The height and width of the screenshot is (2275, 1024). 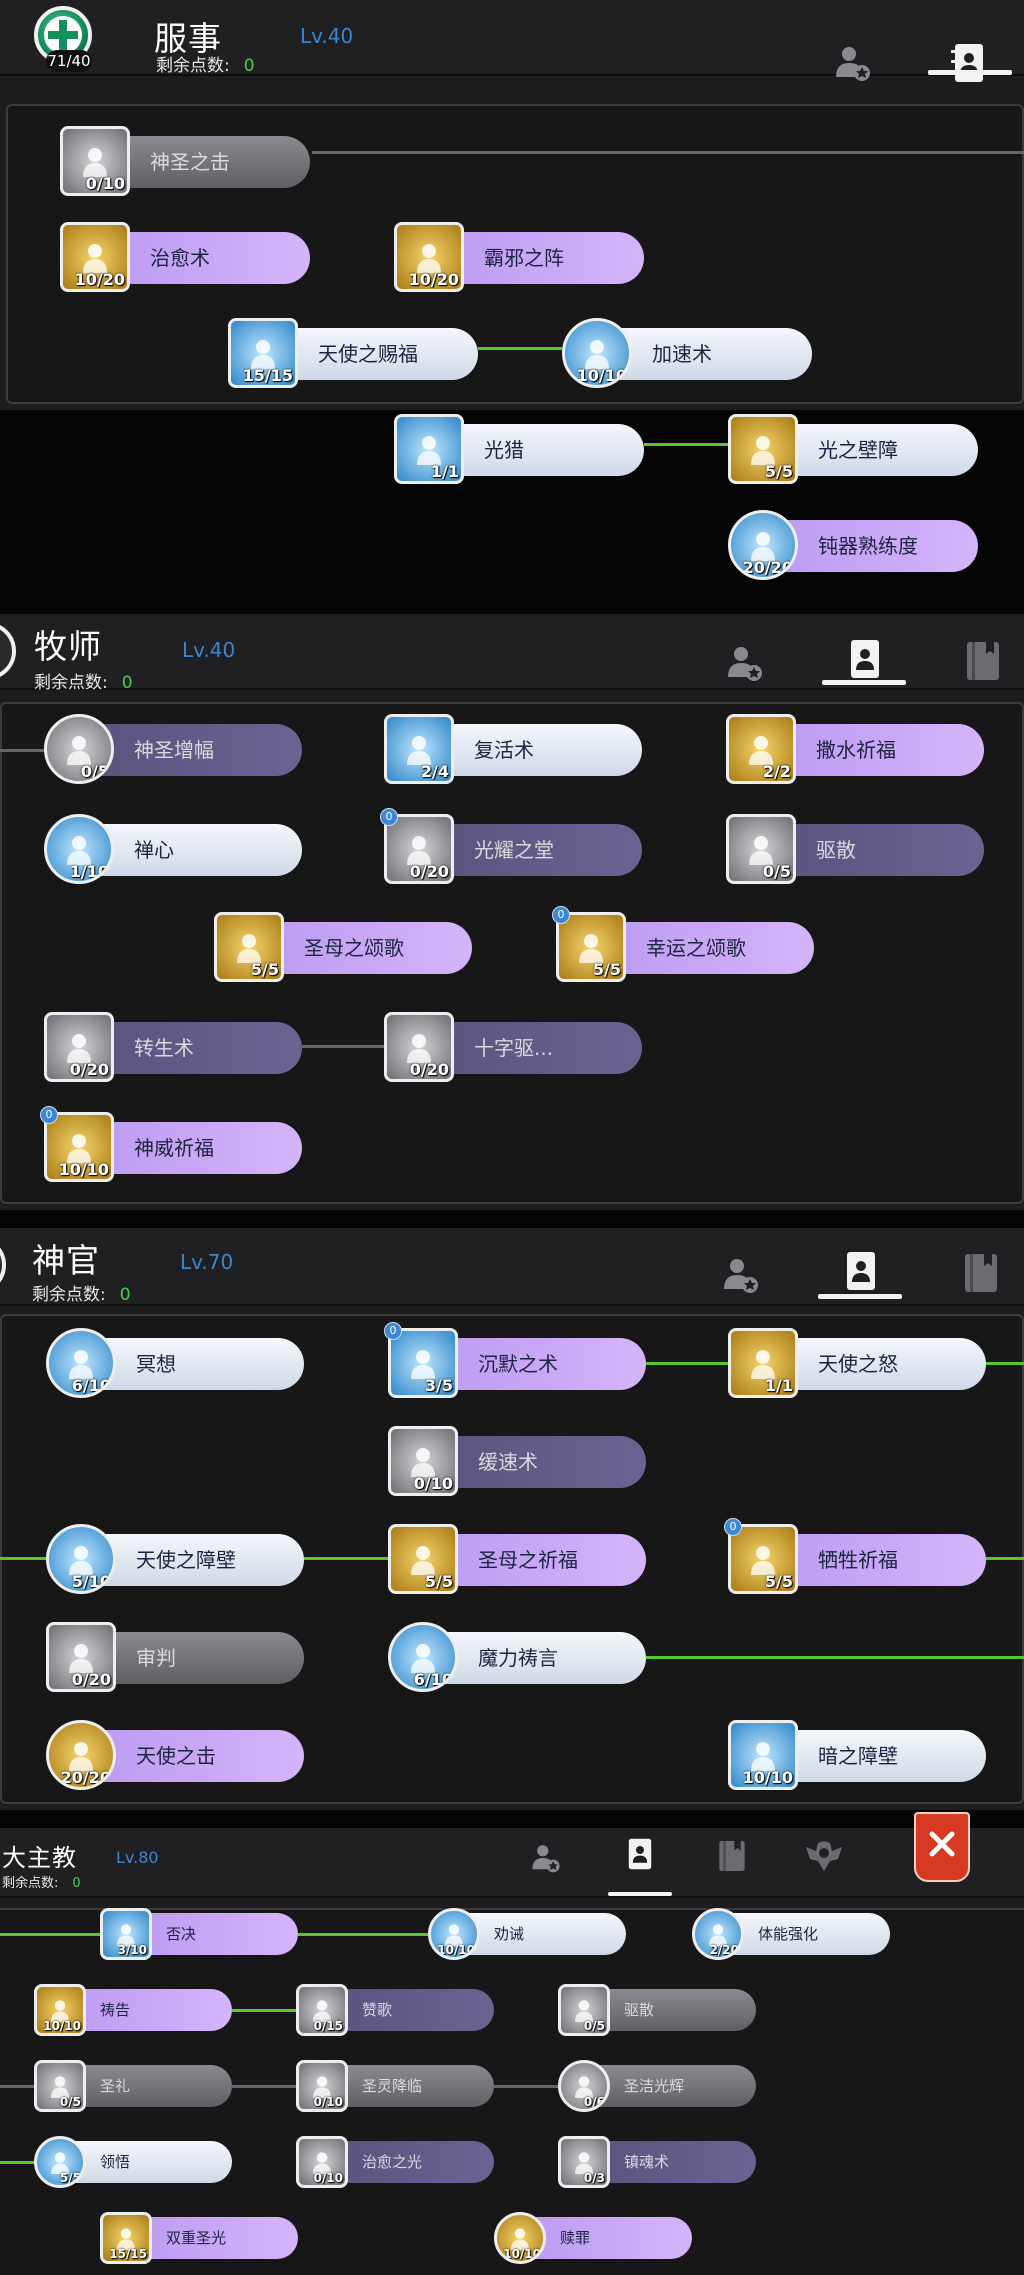 I want to click on skill-node: 暗之障壁 10/10, so click(x=857, y=1756).